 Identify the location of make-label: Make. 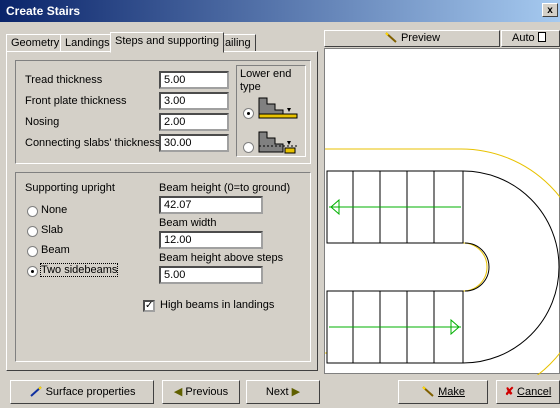
(451, 392).